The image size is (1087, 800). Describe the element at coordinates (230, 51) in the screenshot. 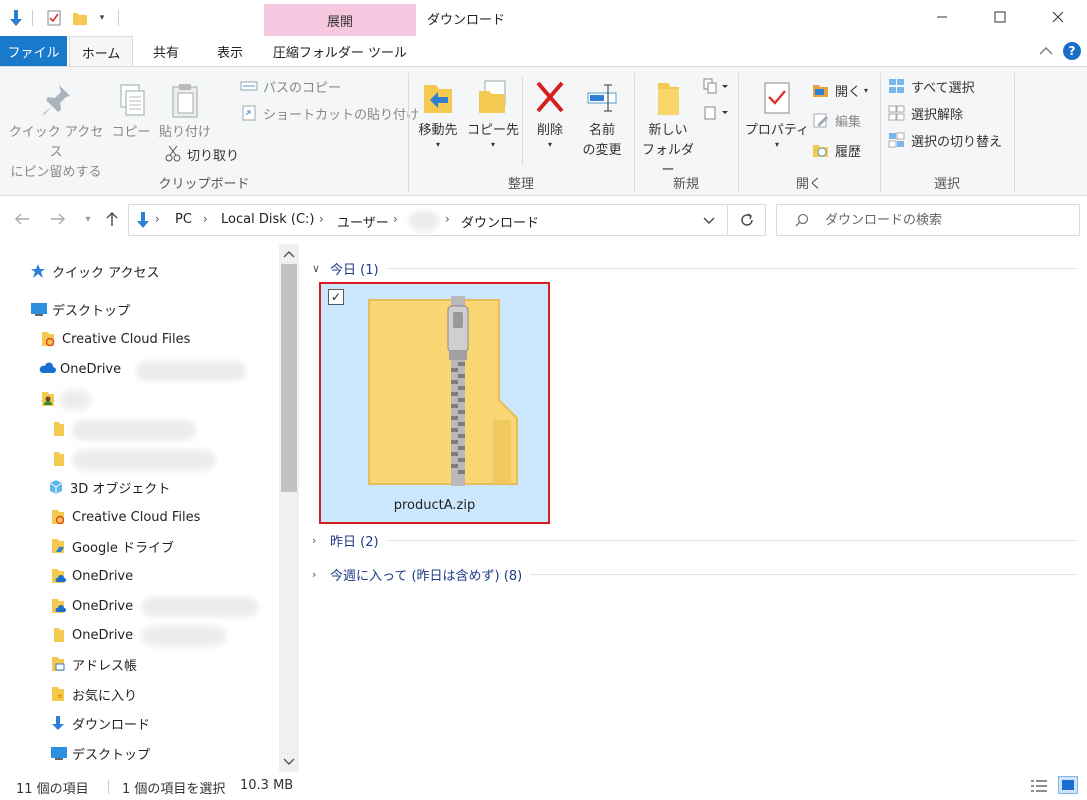

I see `tab-view: 表示` at that location.